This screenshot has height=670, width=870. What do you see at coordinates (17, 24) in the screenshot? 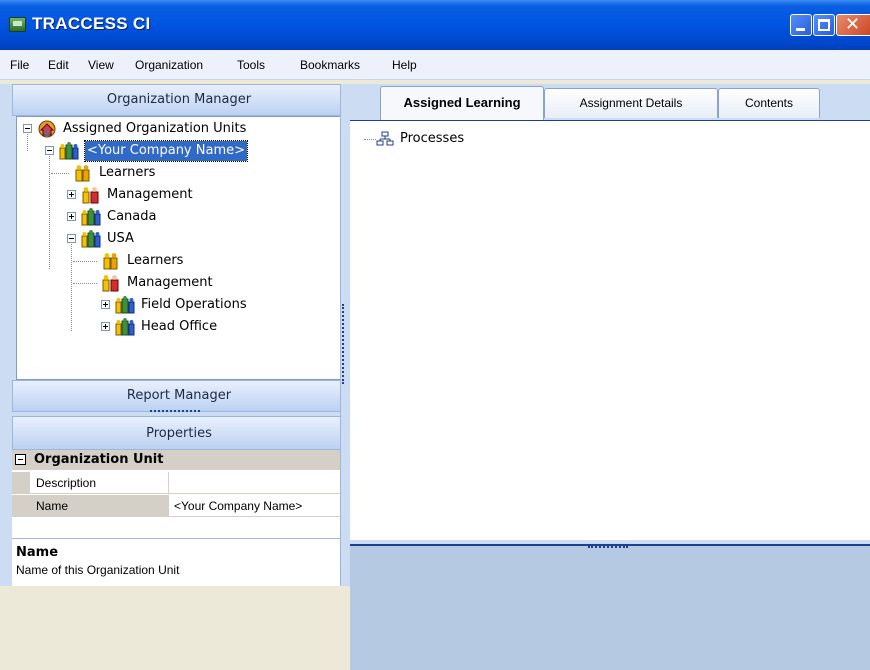
I see `app-icon` at bounding box center [17, 24].